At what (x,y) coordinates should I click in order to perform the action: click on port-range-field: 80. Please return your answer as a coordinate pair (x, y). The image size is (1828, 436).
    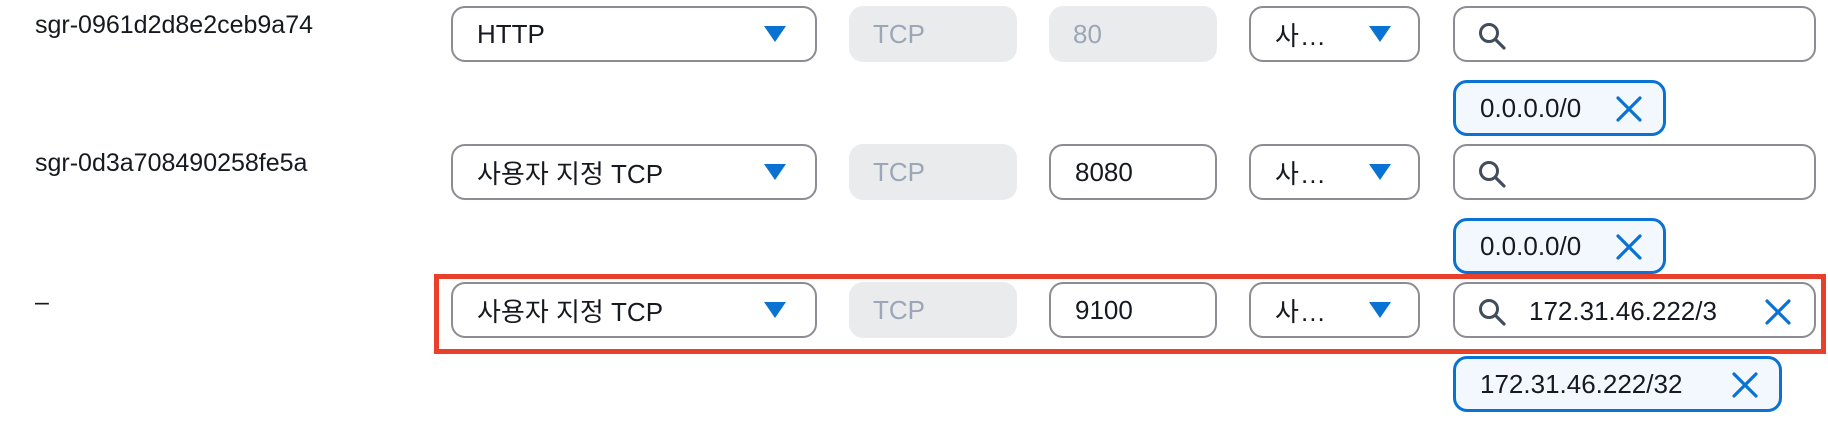
    Looking at the image, I should click on (1133, 34).